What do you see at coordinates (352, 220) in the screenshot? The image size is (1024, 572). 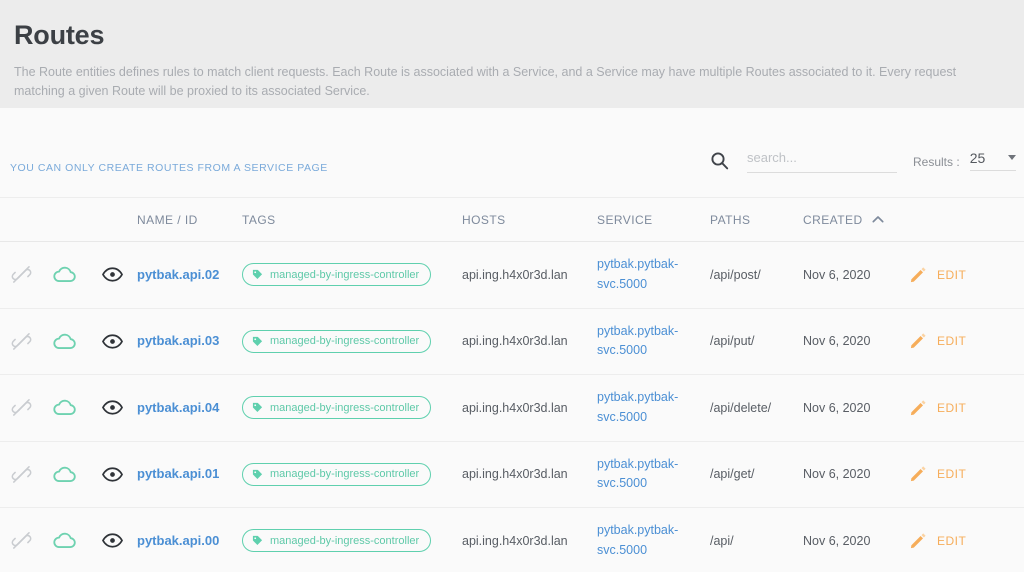 I see `column-header-tags: TAGS` at bounding box center [352, 220].